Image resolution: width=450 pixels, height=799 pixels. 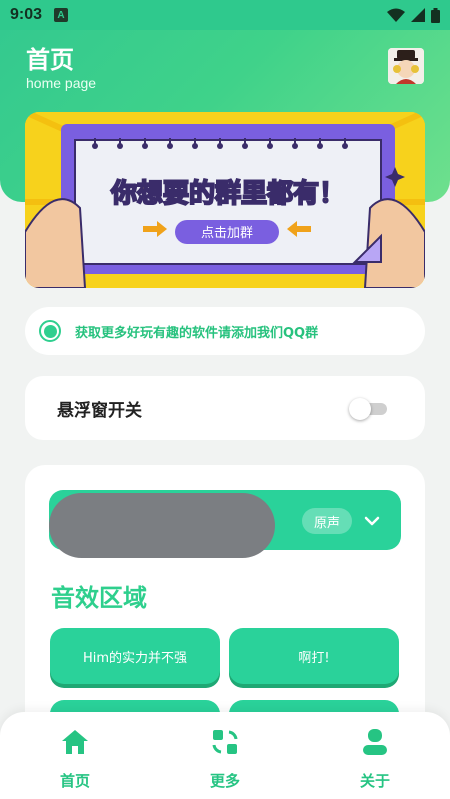 I want to click on floating-window-label: 悬浮窗开关, so click(x=99, y=410).